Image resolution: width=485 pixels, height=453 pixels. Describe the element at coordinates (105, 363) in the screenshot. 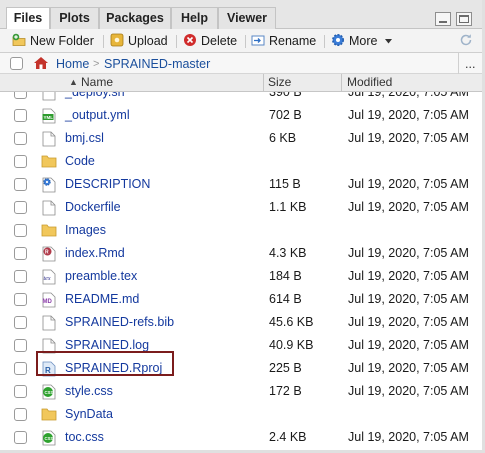

I see `selection-highlight-box` at that location.